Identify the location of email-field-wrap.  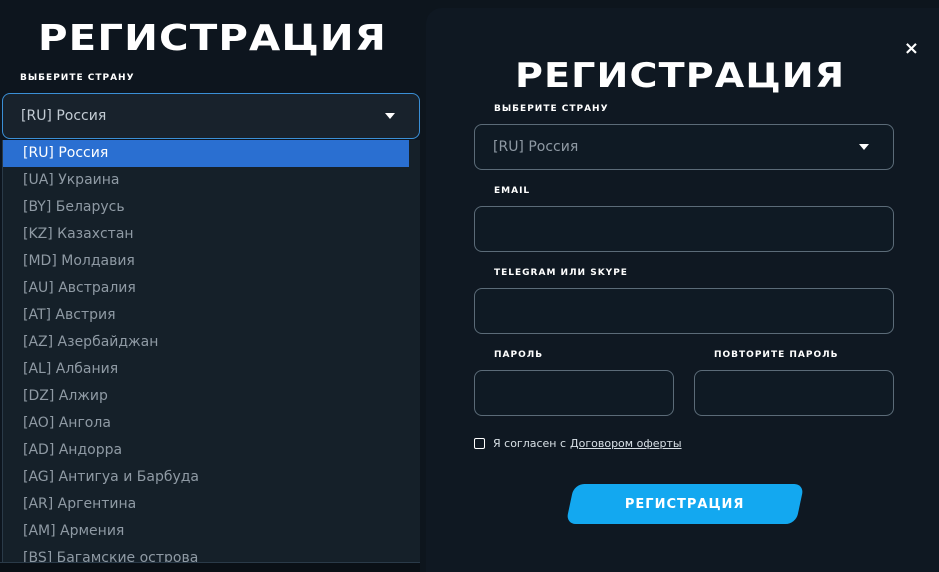
(684, 229).